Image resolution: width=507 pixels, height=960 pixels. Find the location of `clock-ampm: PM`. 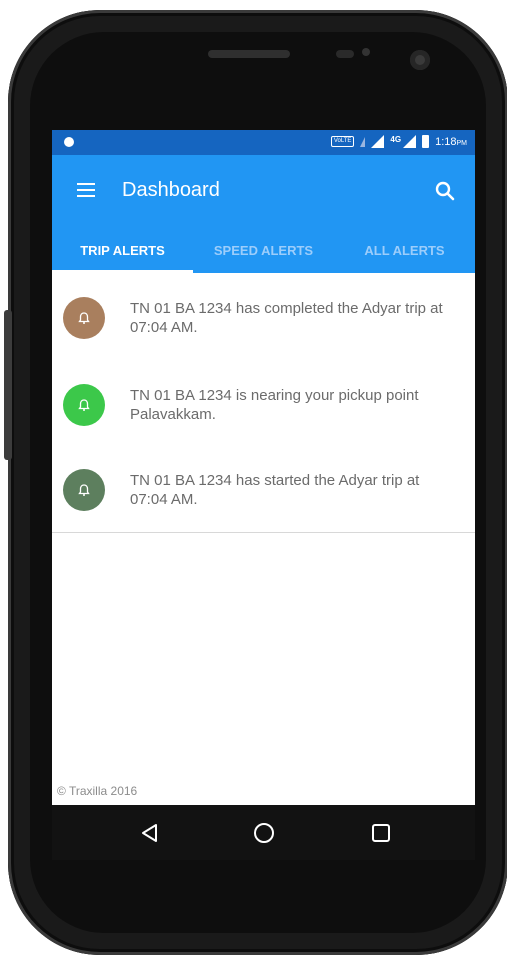

clock-ampm: PM is located at coordinates (462, 143).